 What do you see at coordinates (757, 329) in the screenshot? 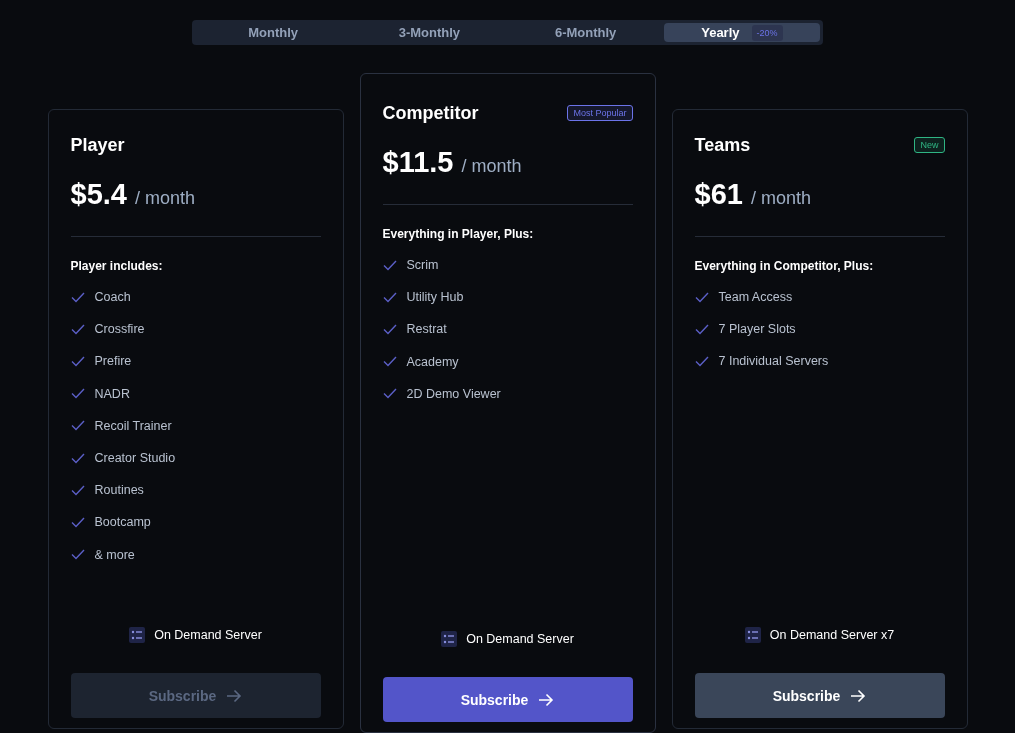
I see `feature-item: 7 Player Slots` at bounding box center [757, 329].